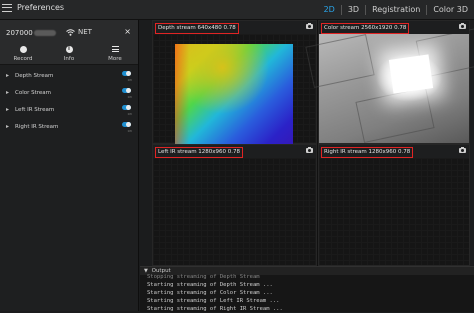 The width and height of the screenshot is (474, 313). Describe the element at coordinates (41, 7) in the screenshot. I see `preferences-label: Preferences` at that location.